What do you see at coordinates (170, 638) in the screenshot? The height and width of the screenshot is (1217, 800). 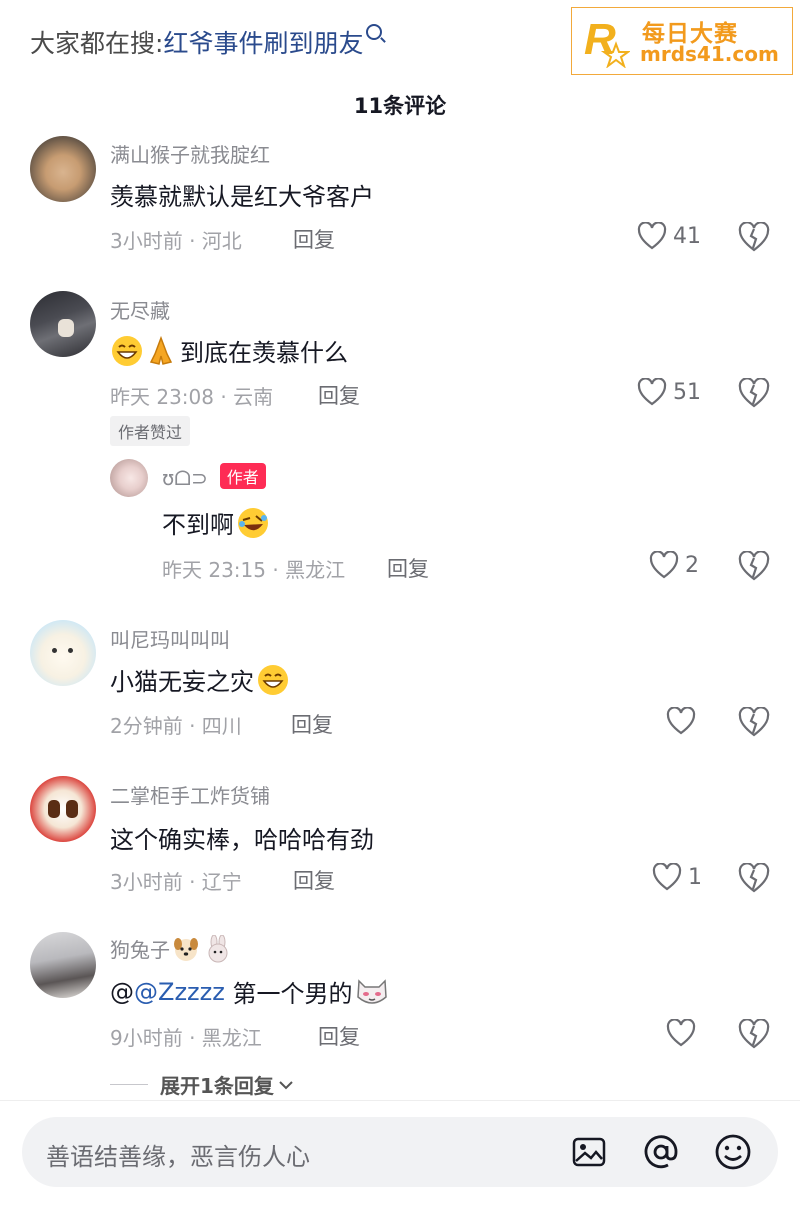 I see `comment-username: 叫尼玛叫叫叫` at bounding box center [170, 638].